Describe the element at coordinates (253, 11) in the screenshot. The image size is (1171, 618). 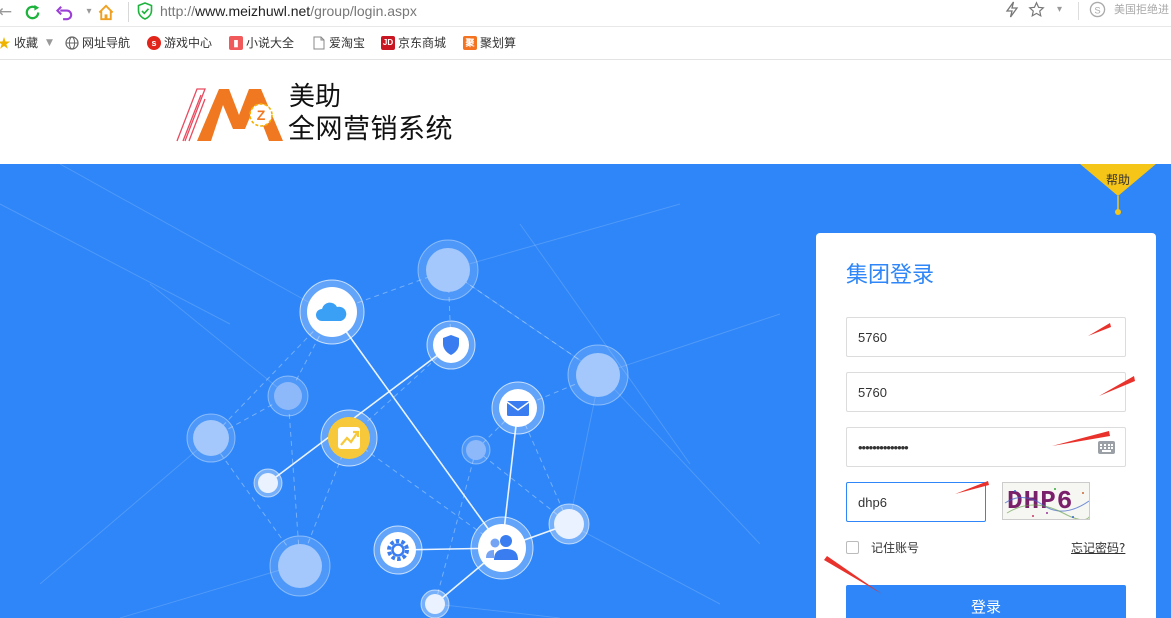
I see `url-host: www.meizhuwl.net` at that location.